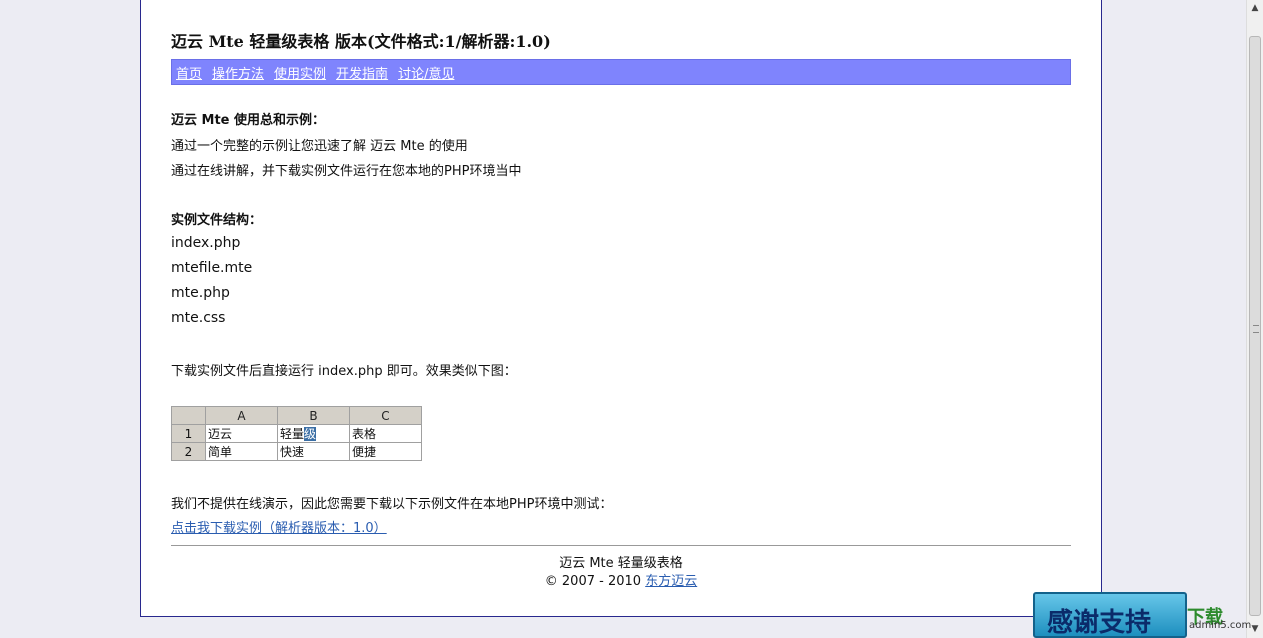  Describe the element at coordinates (621, 72) in the screenshot. I see `nav-bar: 首页 操作方法 使用实例 开发指南 讨论/意见` at that location.